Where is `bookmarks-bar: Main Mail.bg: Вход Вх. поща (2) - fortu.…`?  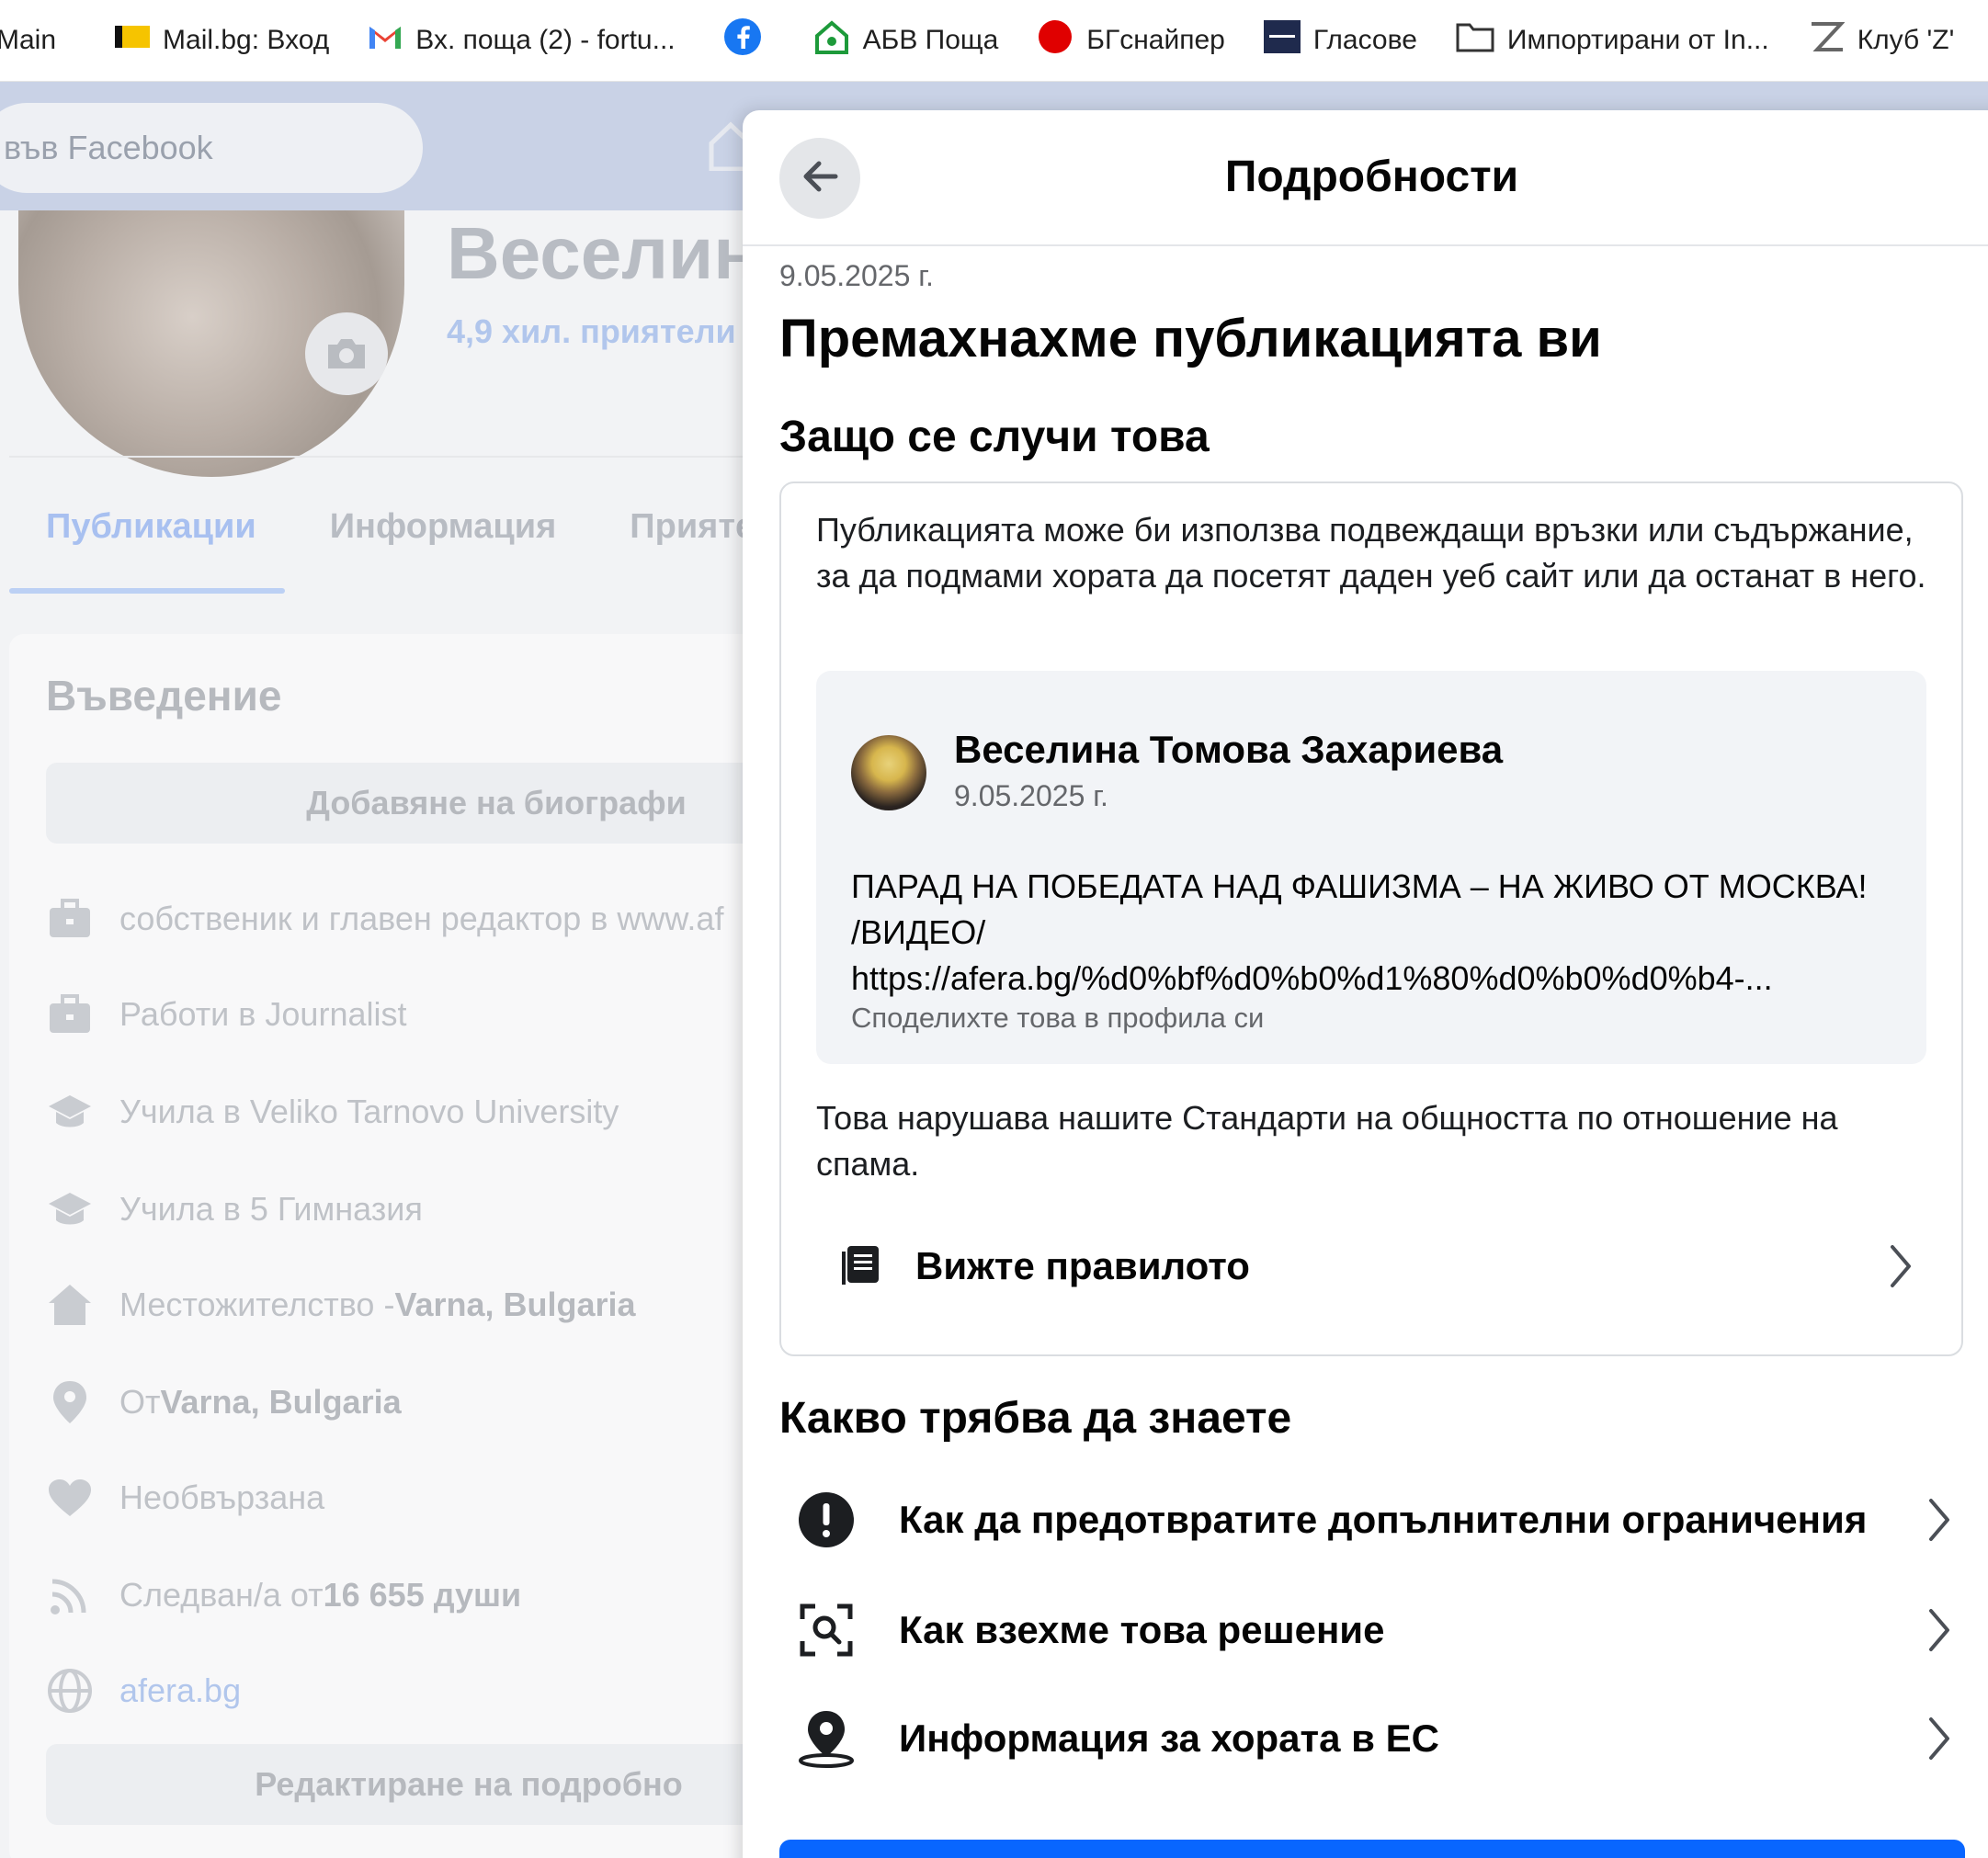 bookmarks-bar: Main Mail.bg: Вход Вх. поща (2) - fortu.… is located at coordinates (994, 41).